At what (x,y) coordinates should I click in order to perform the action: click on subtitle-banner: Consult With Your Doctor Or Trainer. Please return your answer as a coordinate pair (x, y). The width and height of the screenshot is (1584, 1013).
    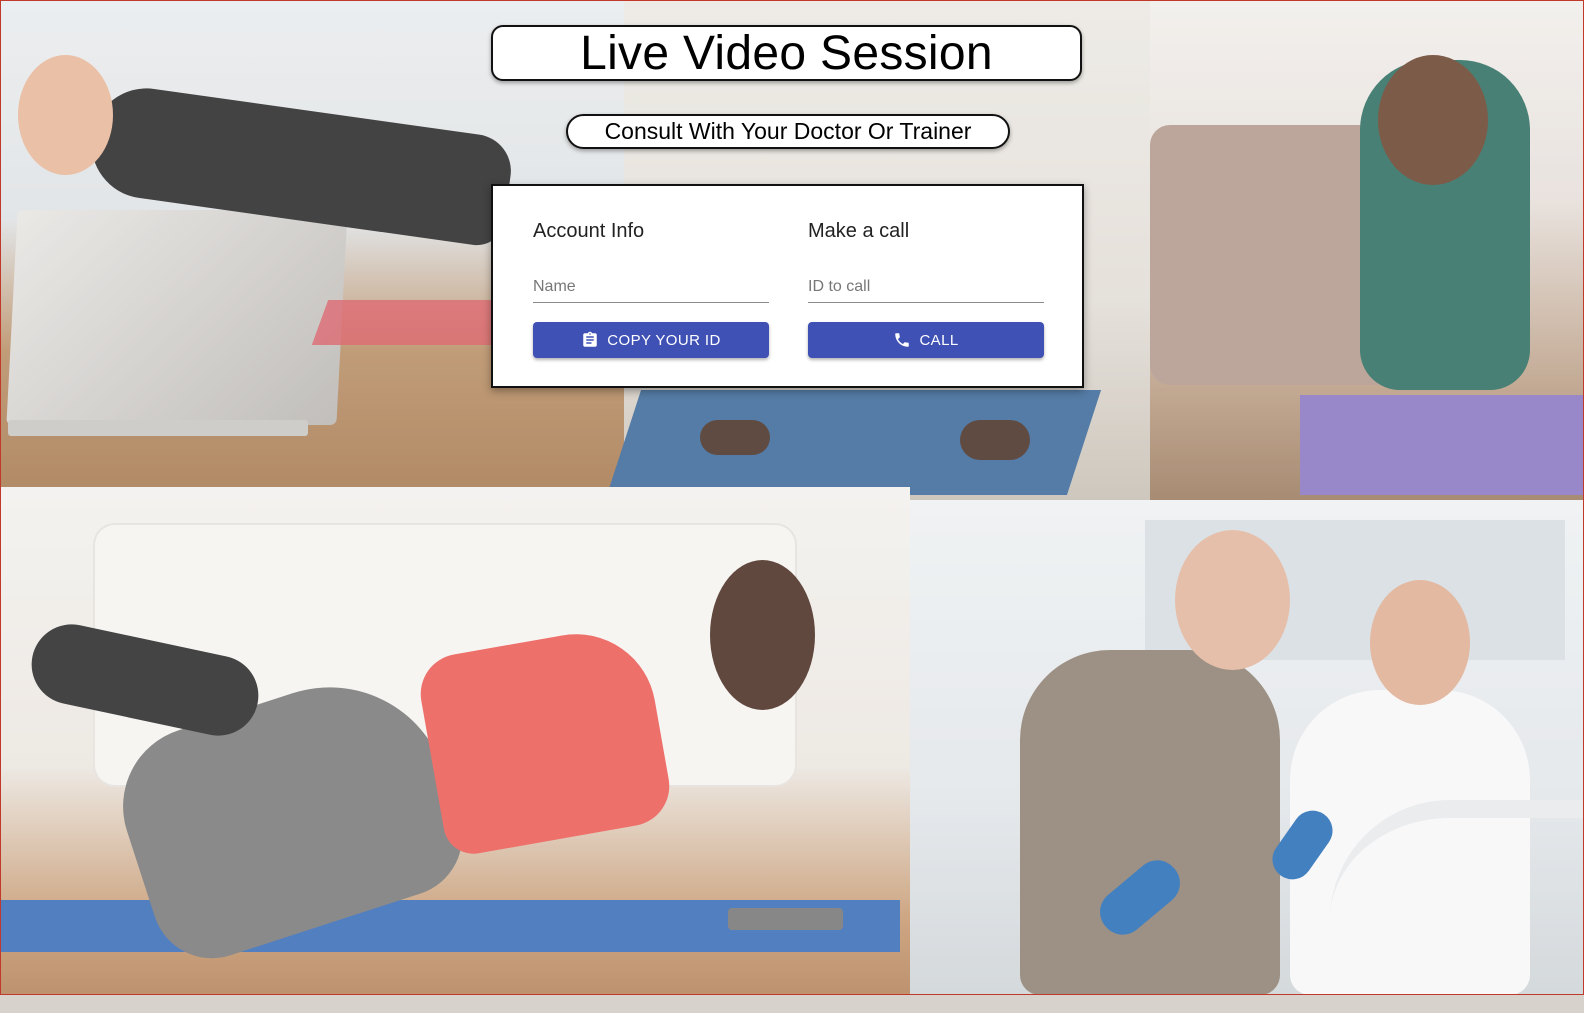
    Looking at the image, I should click on (788, 131).